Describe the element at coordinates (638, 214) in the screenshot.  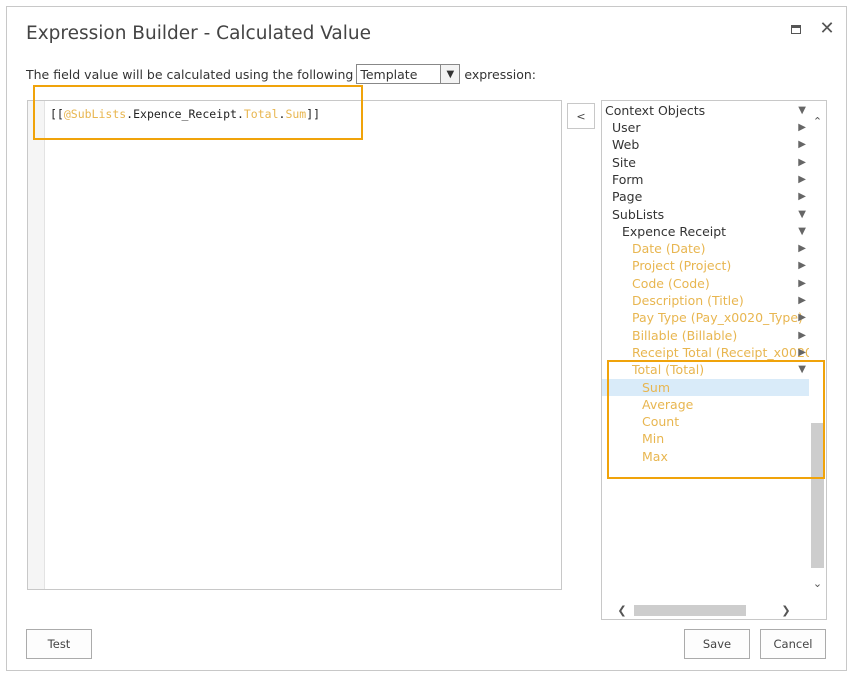
I see `tree-item-label: SubLists` at that location.